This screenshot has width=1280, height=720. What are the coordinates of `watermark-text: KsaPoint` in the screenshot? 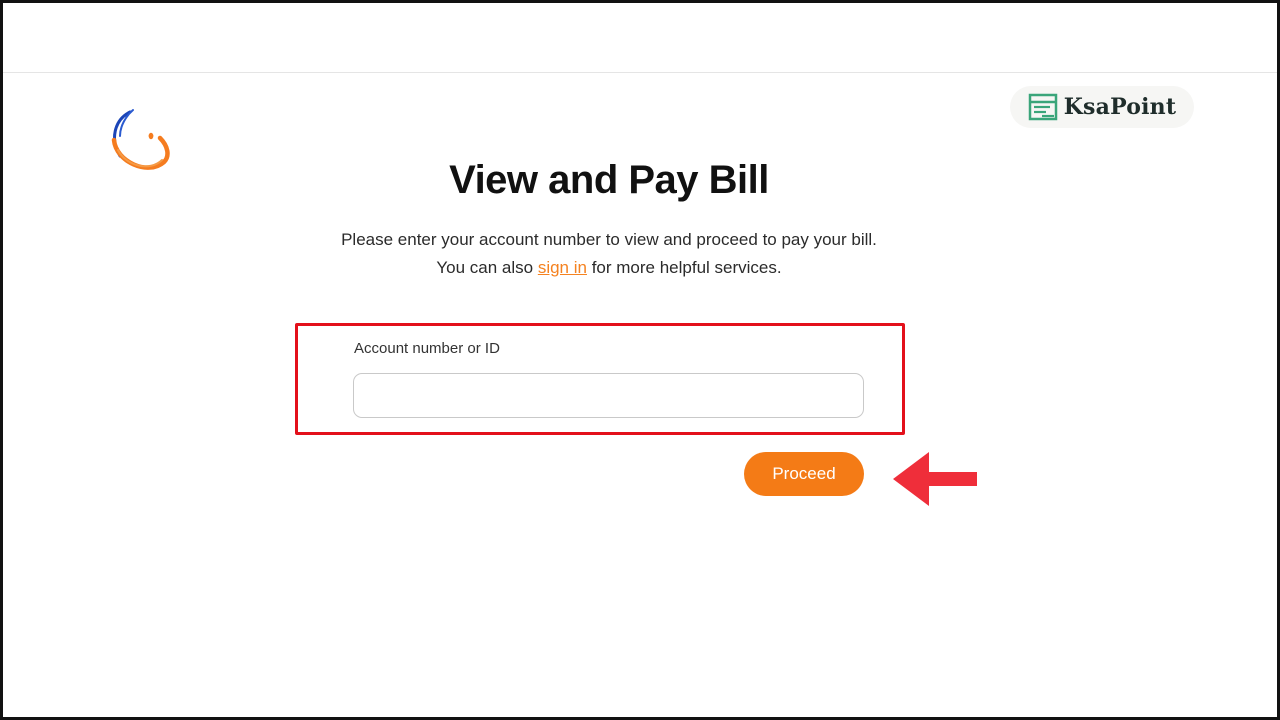 It's located at (1120, 107).